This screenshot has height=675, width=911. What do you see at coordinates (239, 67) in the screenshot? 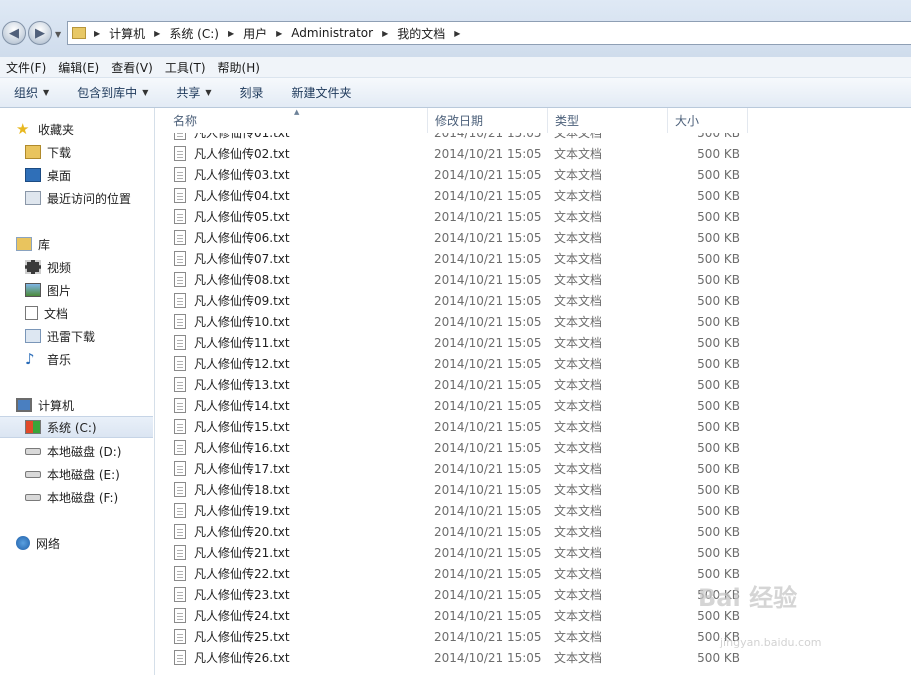
I see `menu-help: 帮助(H)` at bounding box center [239, 67].